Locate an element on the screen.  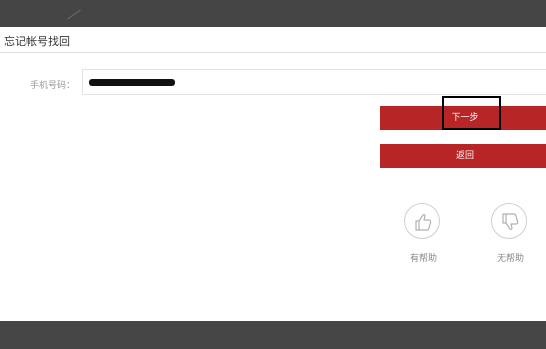
top-backdrop is located at coordinates (273, 13).